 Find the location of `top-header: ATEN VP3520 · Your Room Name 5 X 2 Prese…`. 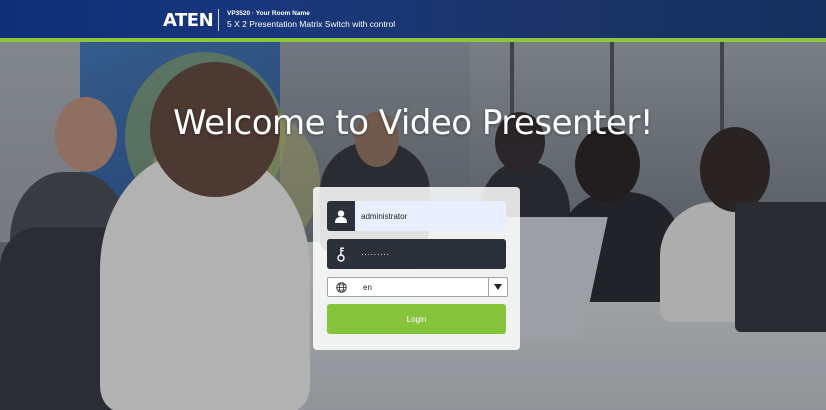

top-header: ATEN VP3520 · Your Room Name 5 X 2 Prese… is located at coordinates (413, 19).